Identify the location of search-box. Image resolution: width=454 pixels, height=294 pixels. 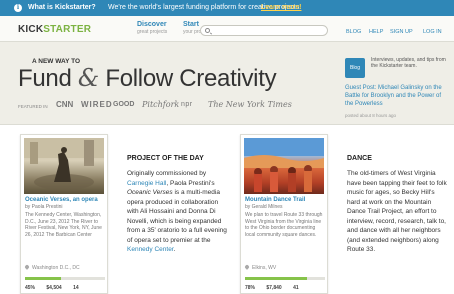
(264, 30).